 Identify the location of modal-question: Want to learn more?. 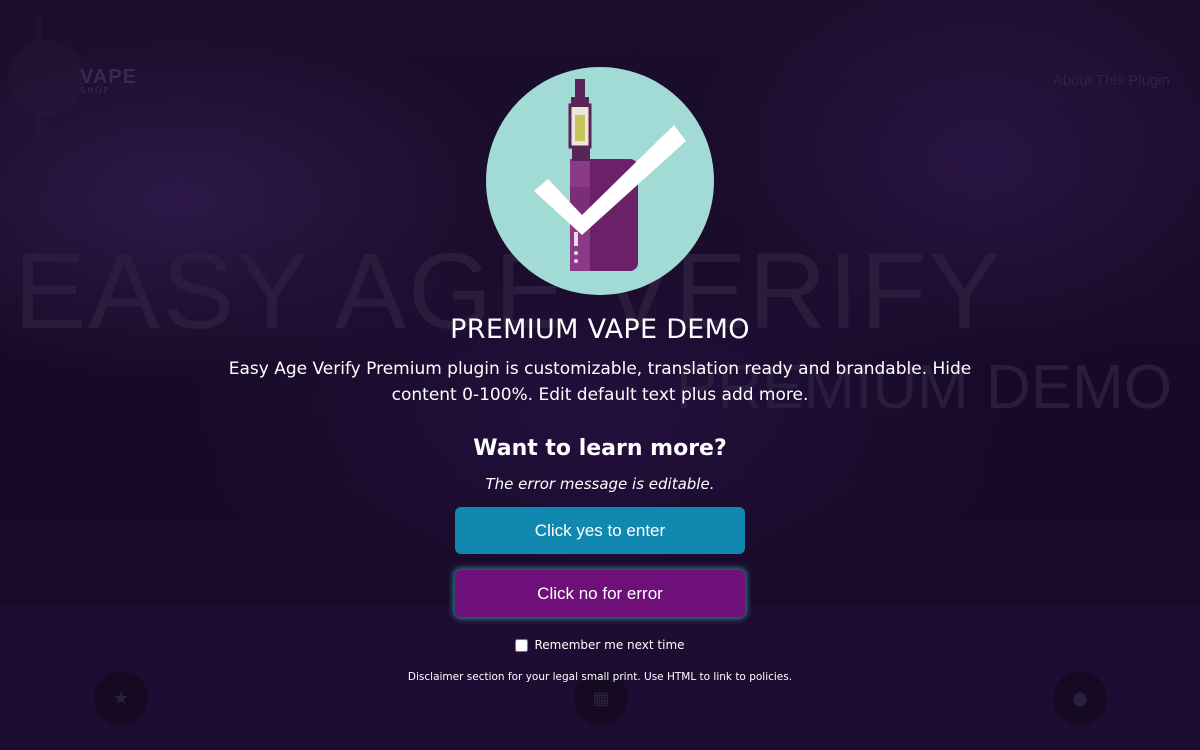
(600, 448).